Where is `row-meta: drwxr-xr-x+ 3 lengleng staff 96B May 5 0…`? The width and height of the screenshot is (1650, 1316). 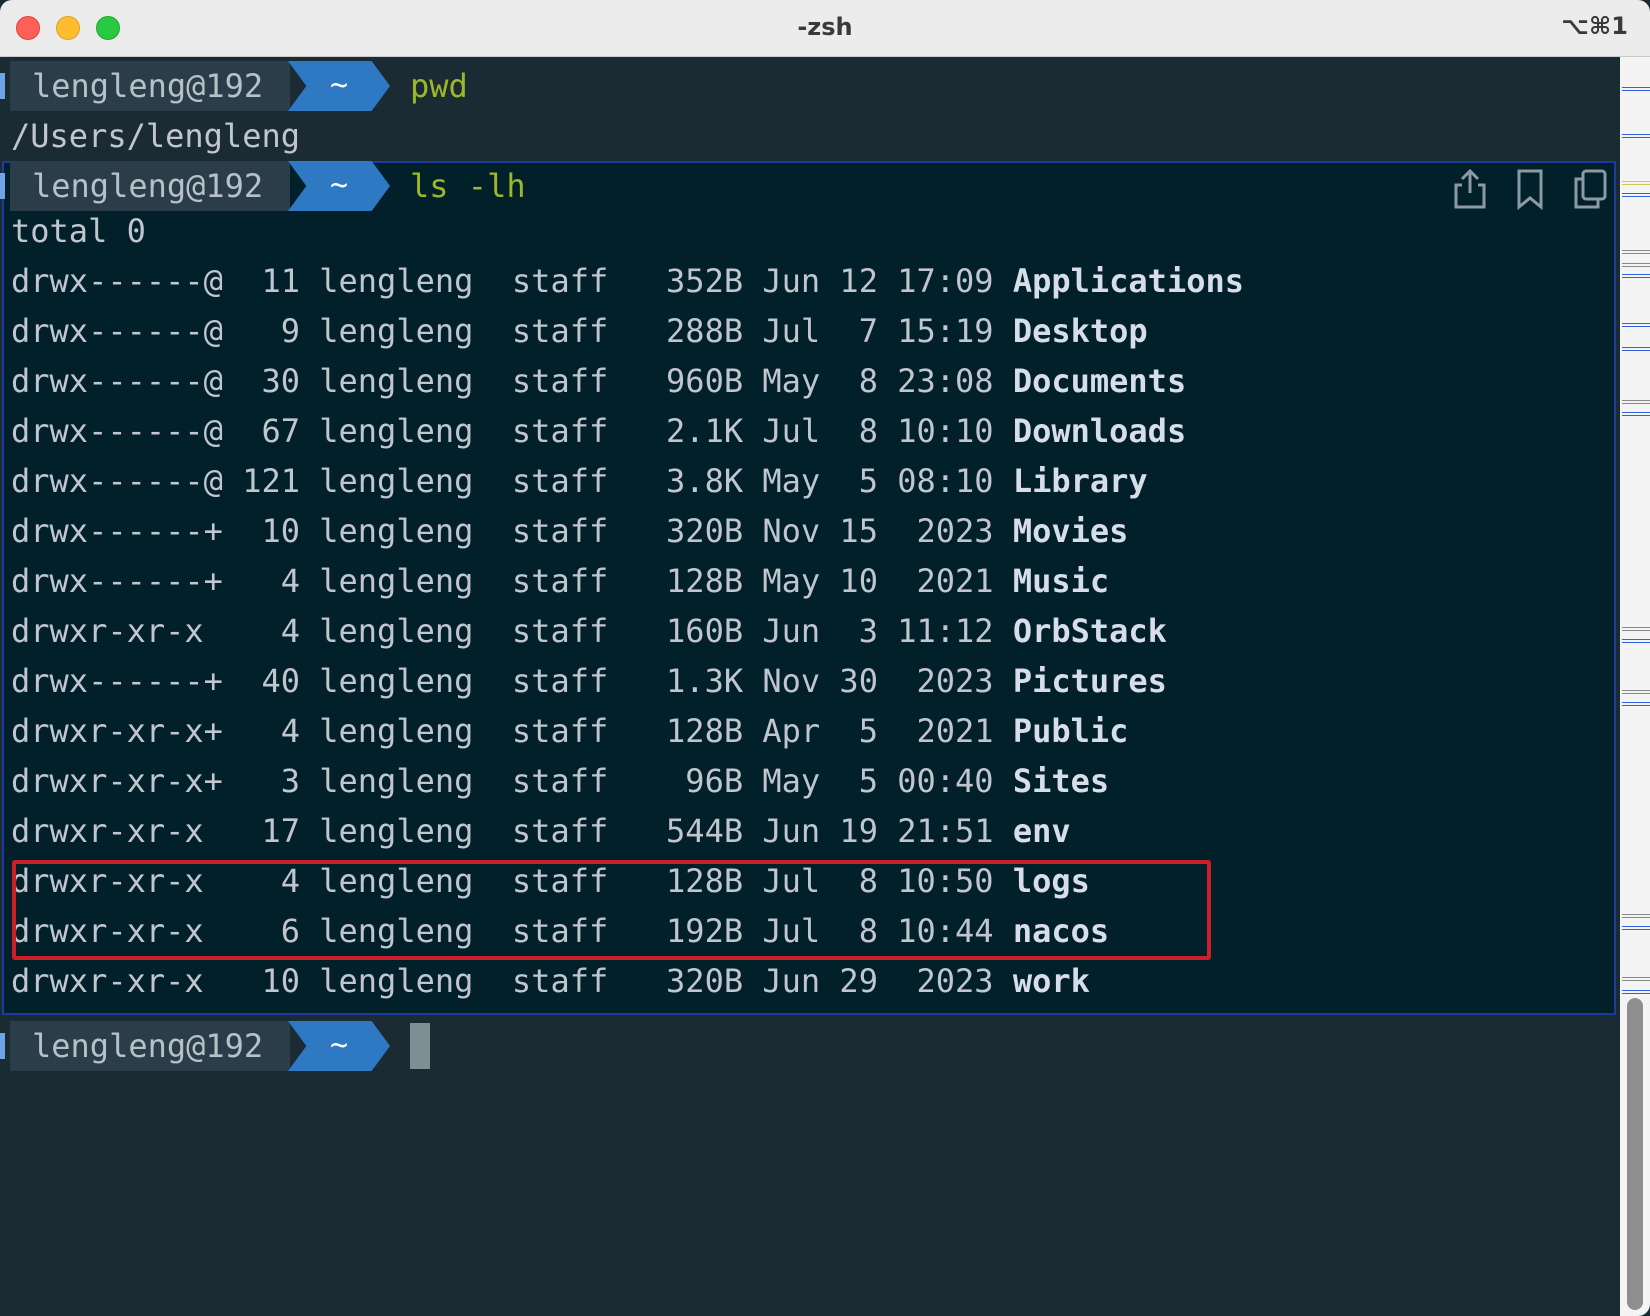
row-meta: drwxr-xr-x+ 3 lengleng staff 96B May 5 0… is located at coordinates (512, 781).